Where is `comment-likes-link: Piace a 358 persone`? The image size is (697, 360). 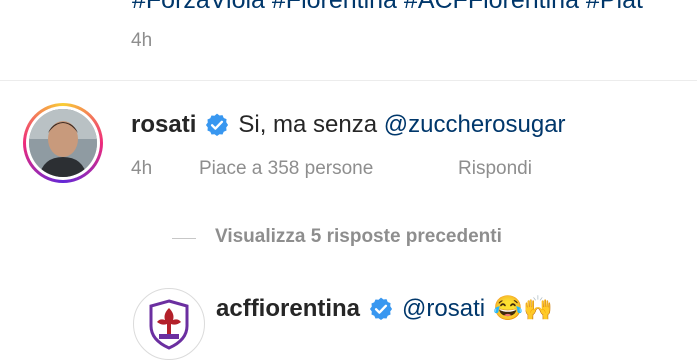 comment-likes-link: Piace a 358 persone is located at coordinates (286, 169).